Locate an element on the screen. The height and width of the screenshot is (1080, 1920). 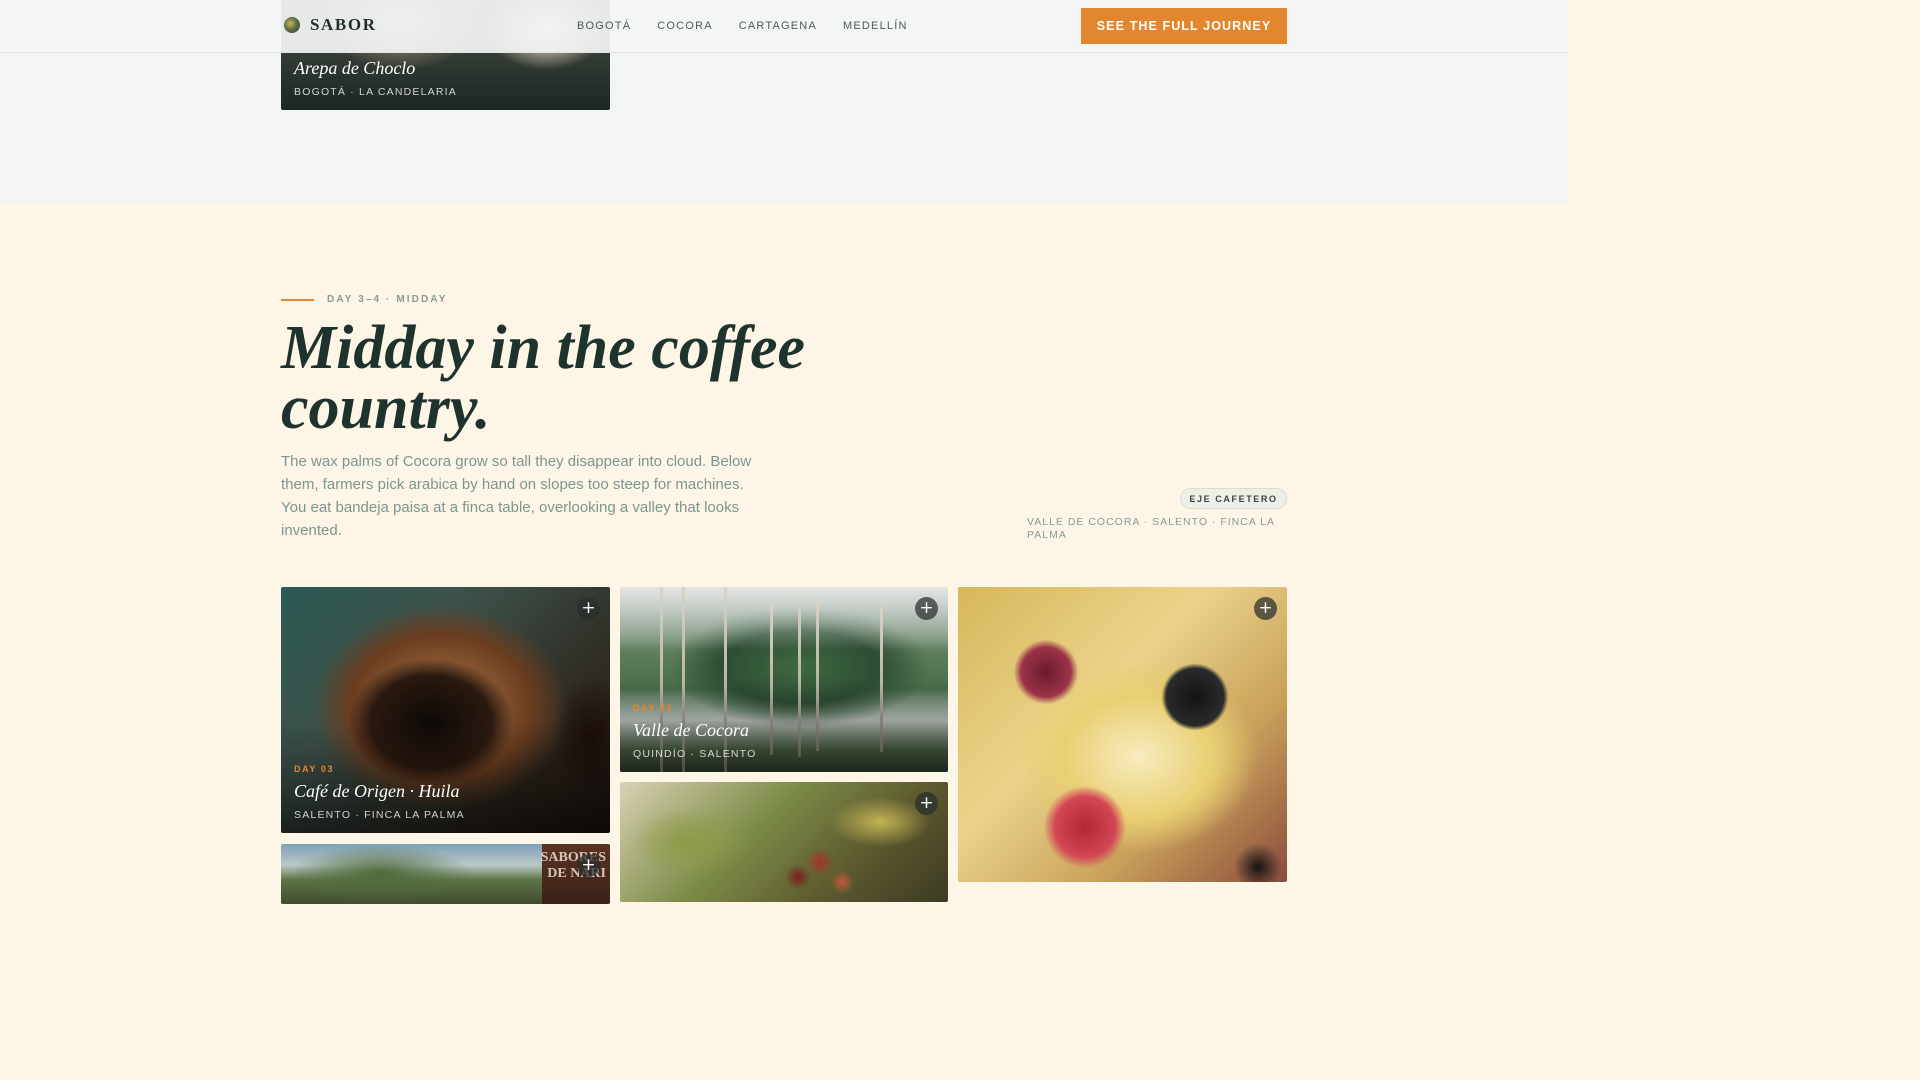
cafe-card-day: DAY 03 is located at coordinates (314, 769).